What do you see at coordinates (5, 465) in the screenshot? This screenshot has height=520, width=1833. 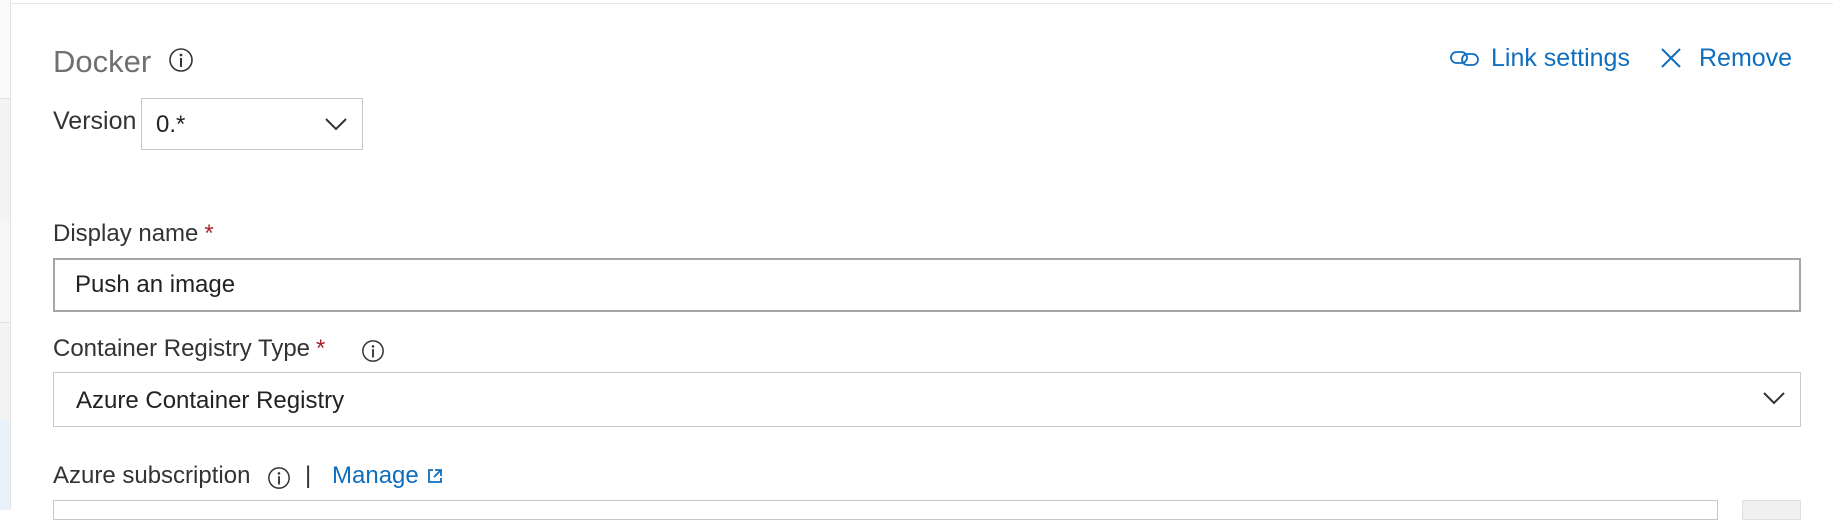 I see `left-panel-selected-segment` at bounding box center [5, 465].